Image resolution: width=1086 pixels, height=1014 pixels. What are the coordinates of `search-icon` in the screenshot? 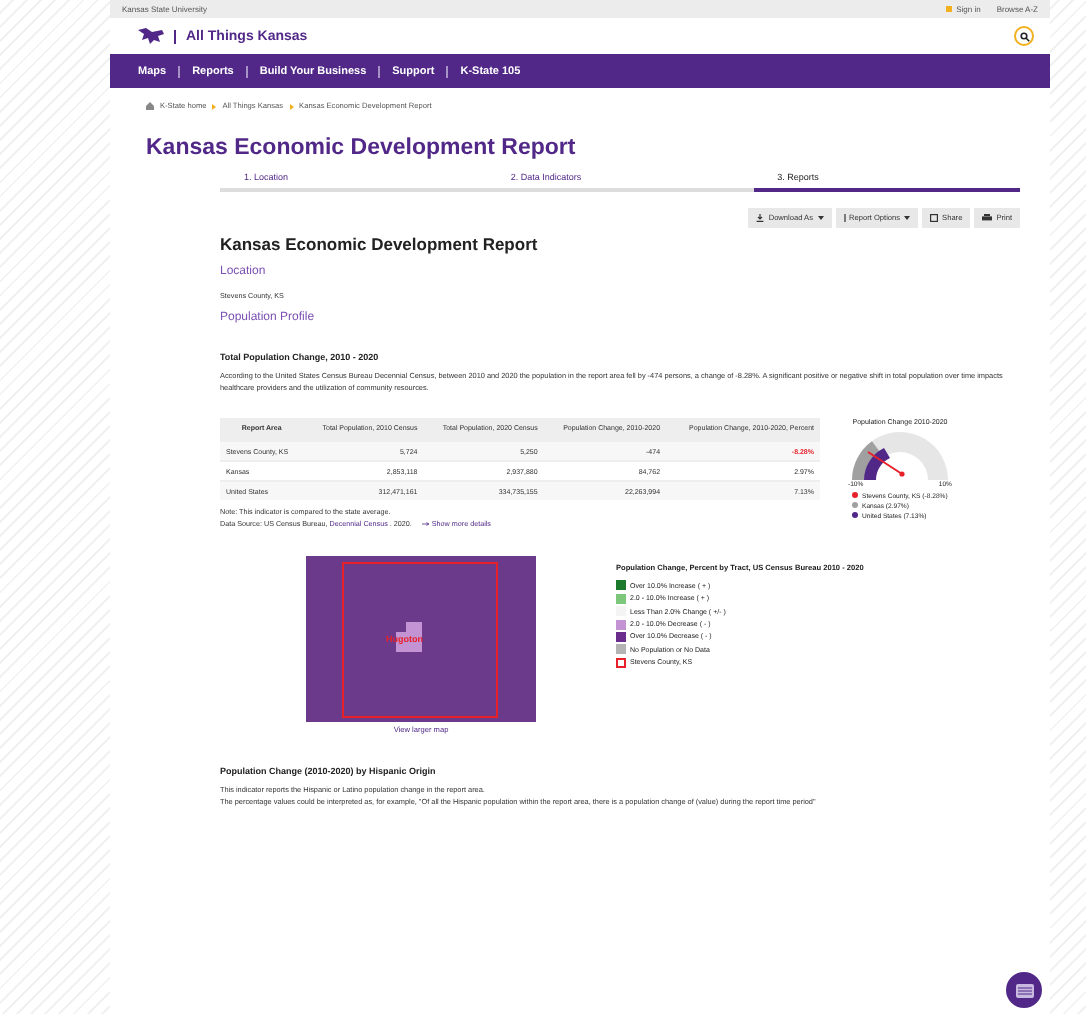 It's located at (1024, 36).